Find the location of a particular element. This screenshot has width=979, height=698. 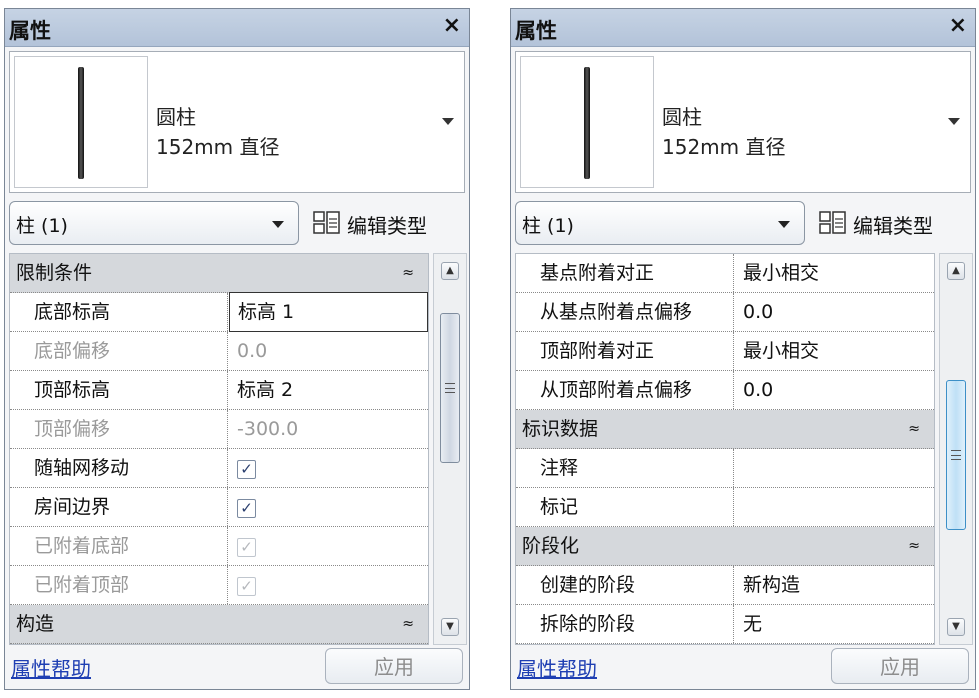

type-preview-image is located at coordinates (587, 122).